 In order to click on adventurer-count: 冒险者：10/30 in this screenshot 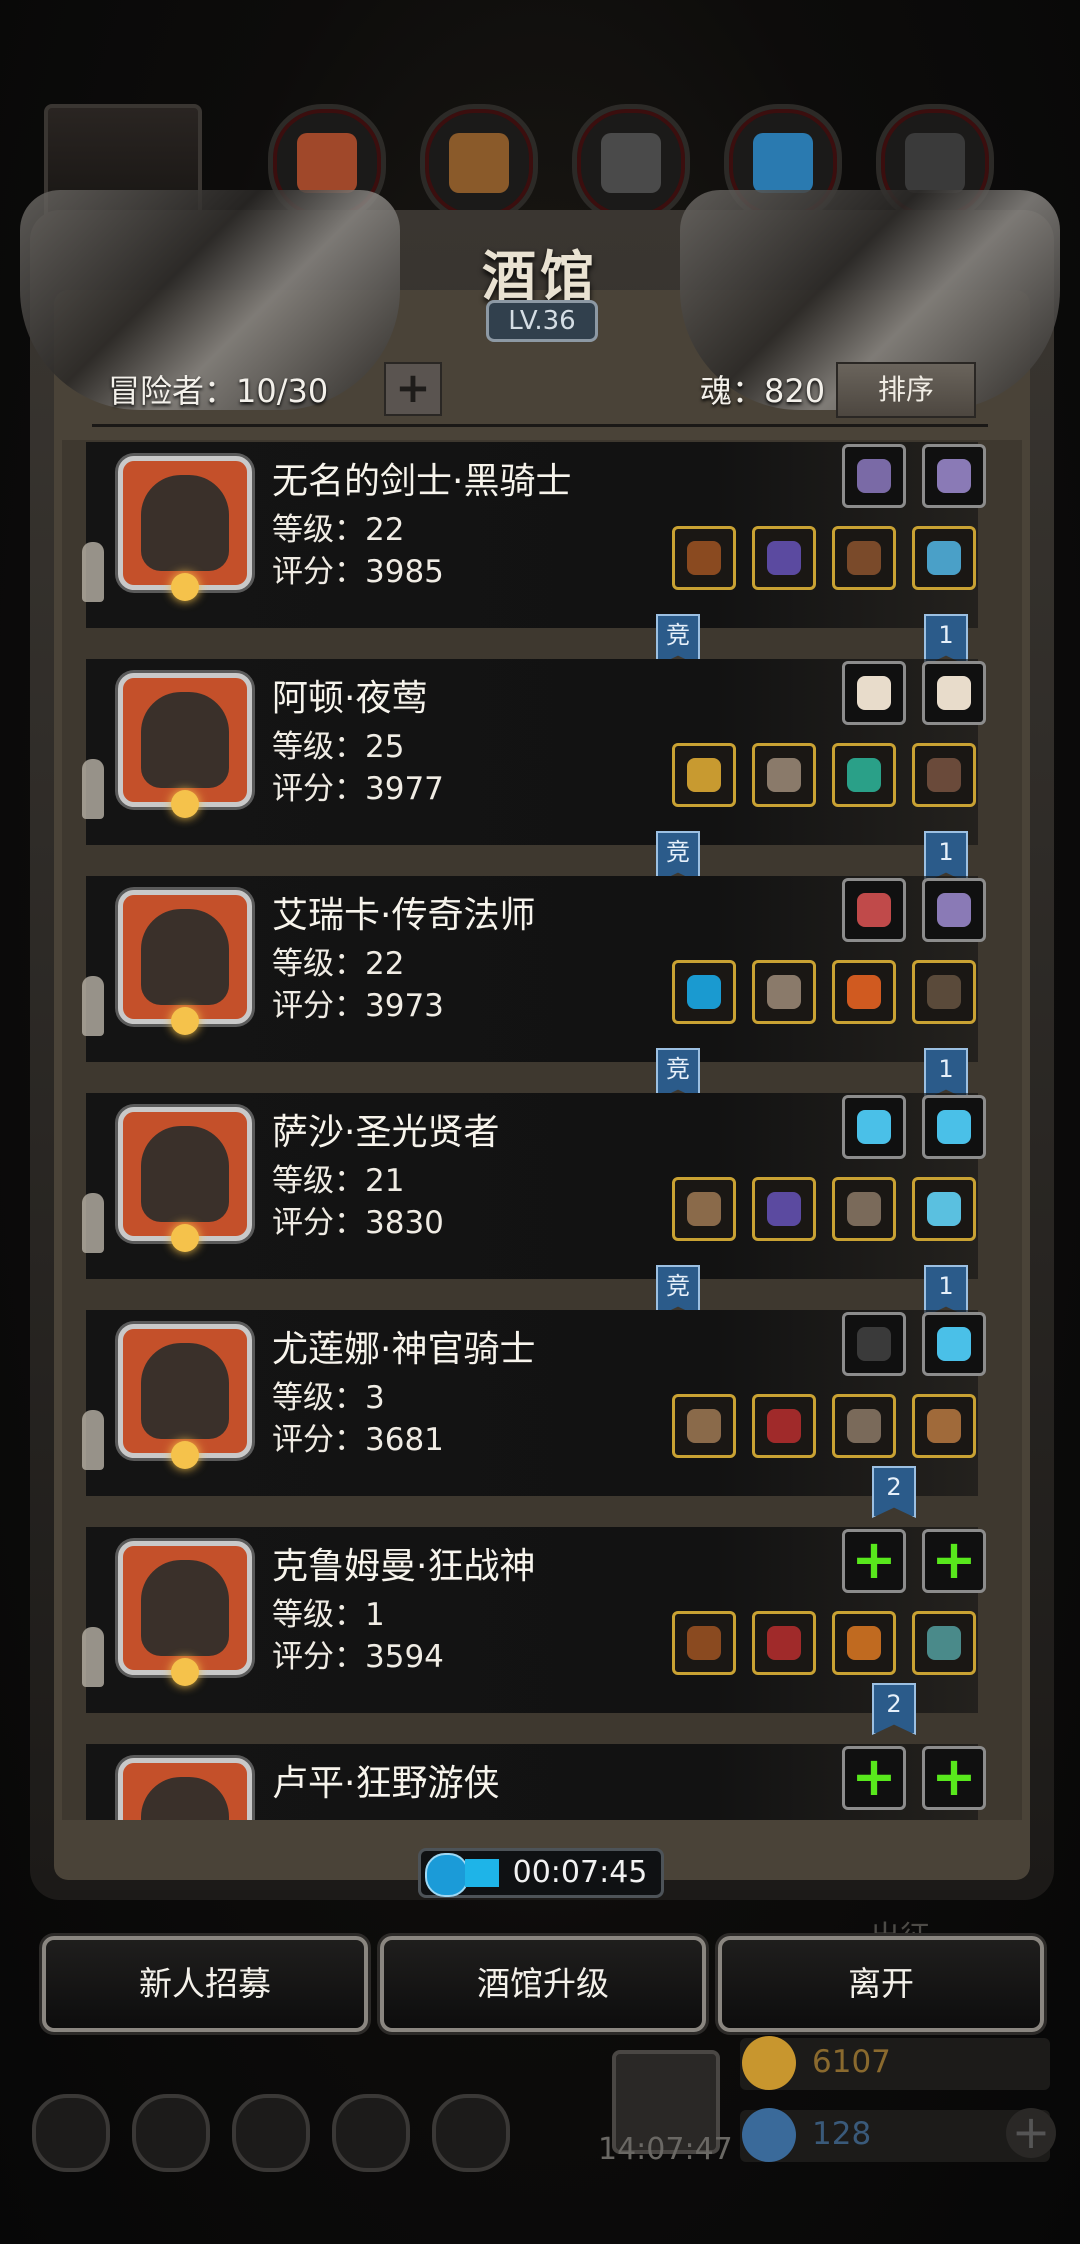, I will do `click(218, 391)`.